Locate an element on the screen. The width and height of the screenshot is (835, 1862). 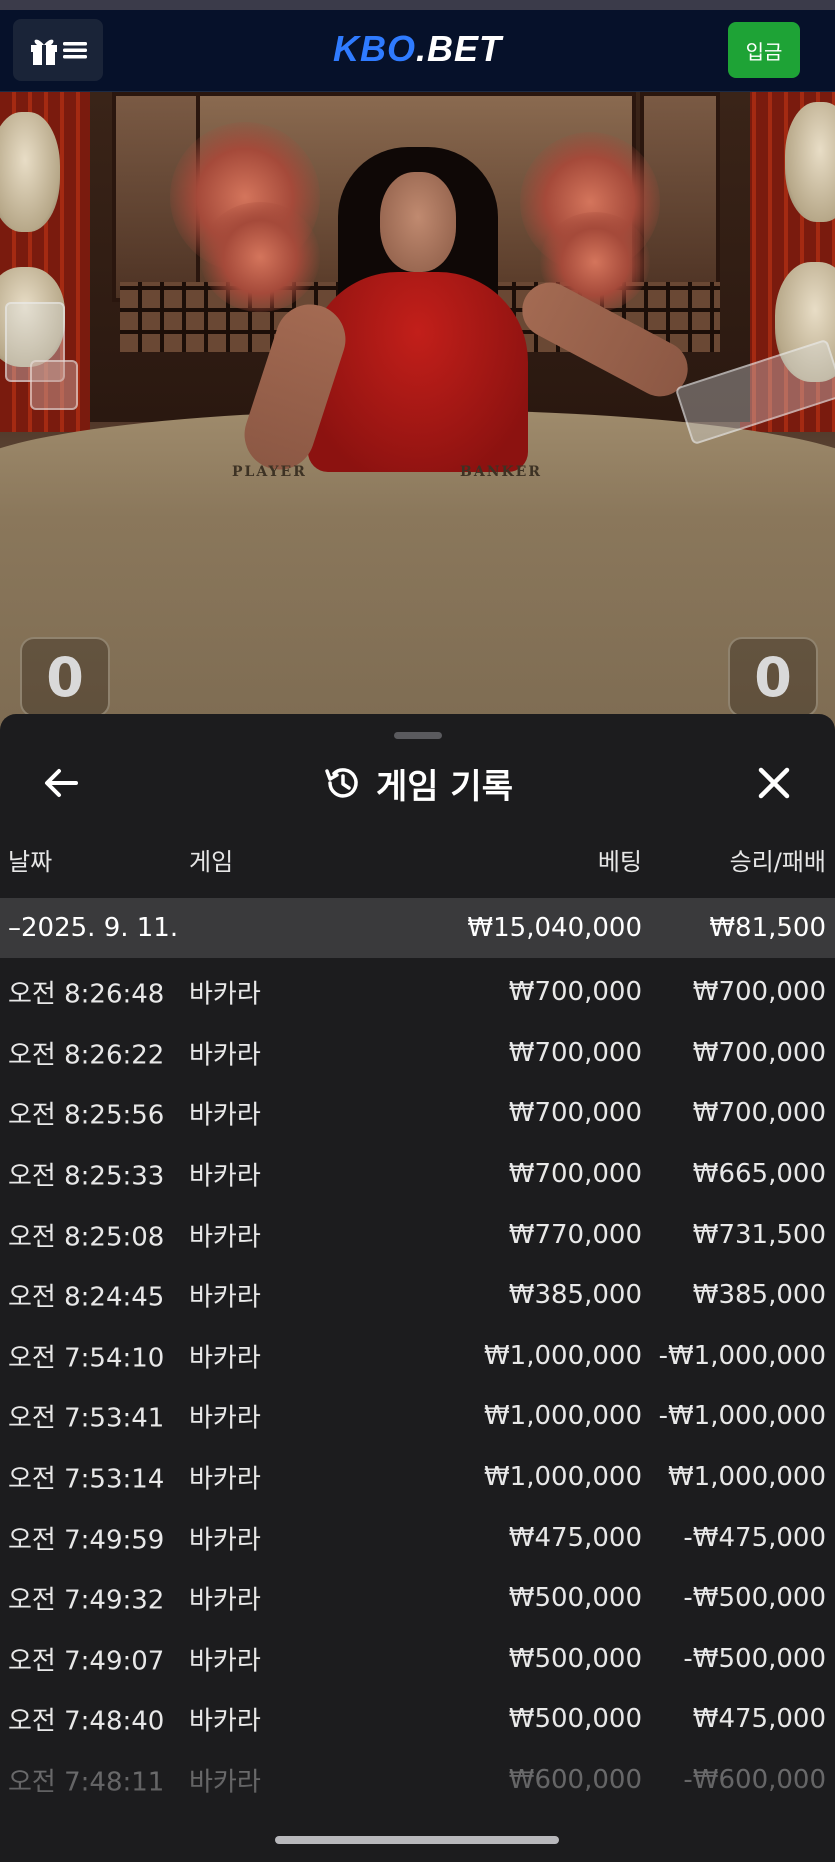
sheet-title: 게임 기록 is located at coordinates (444, 786).